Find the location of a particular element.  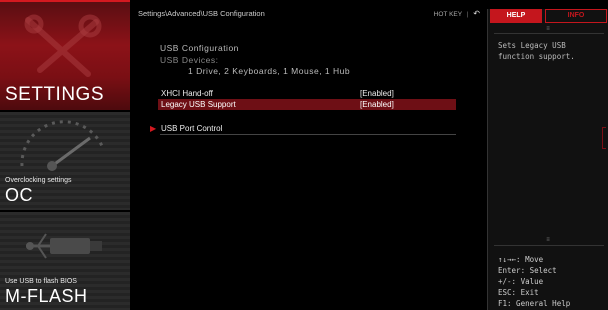

back-arrow-icon: ↶ is located at coordinates (476, 13).